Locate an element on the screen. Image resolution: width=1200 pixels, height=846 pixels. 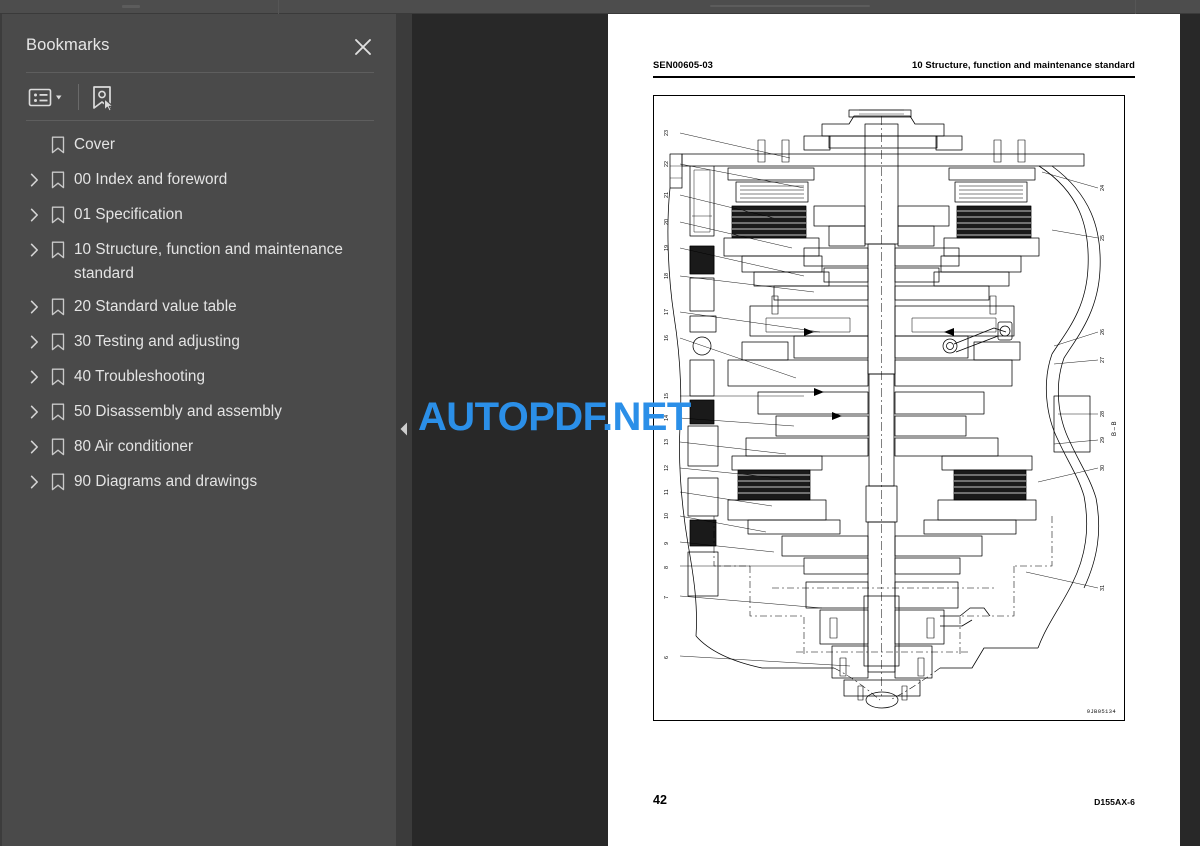
bookmark-label: 80 Air conditioner is located at coordinates (134, 446).